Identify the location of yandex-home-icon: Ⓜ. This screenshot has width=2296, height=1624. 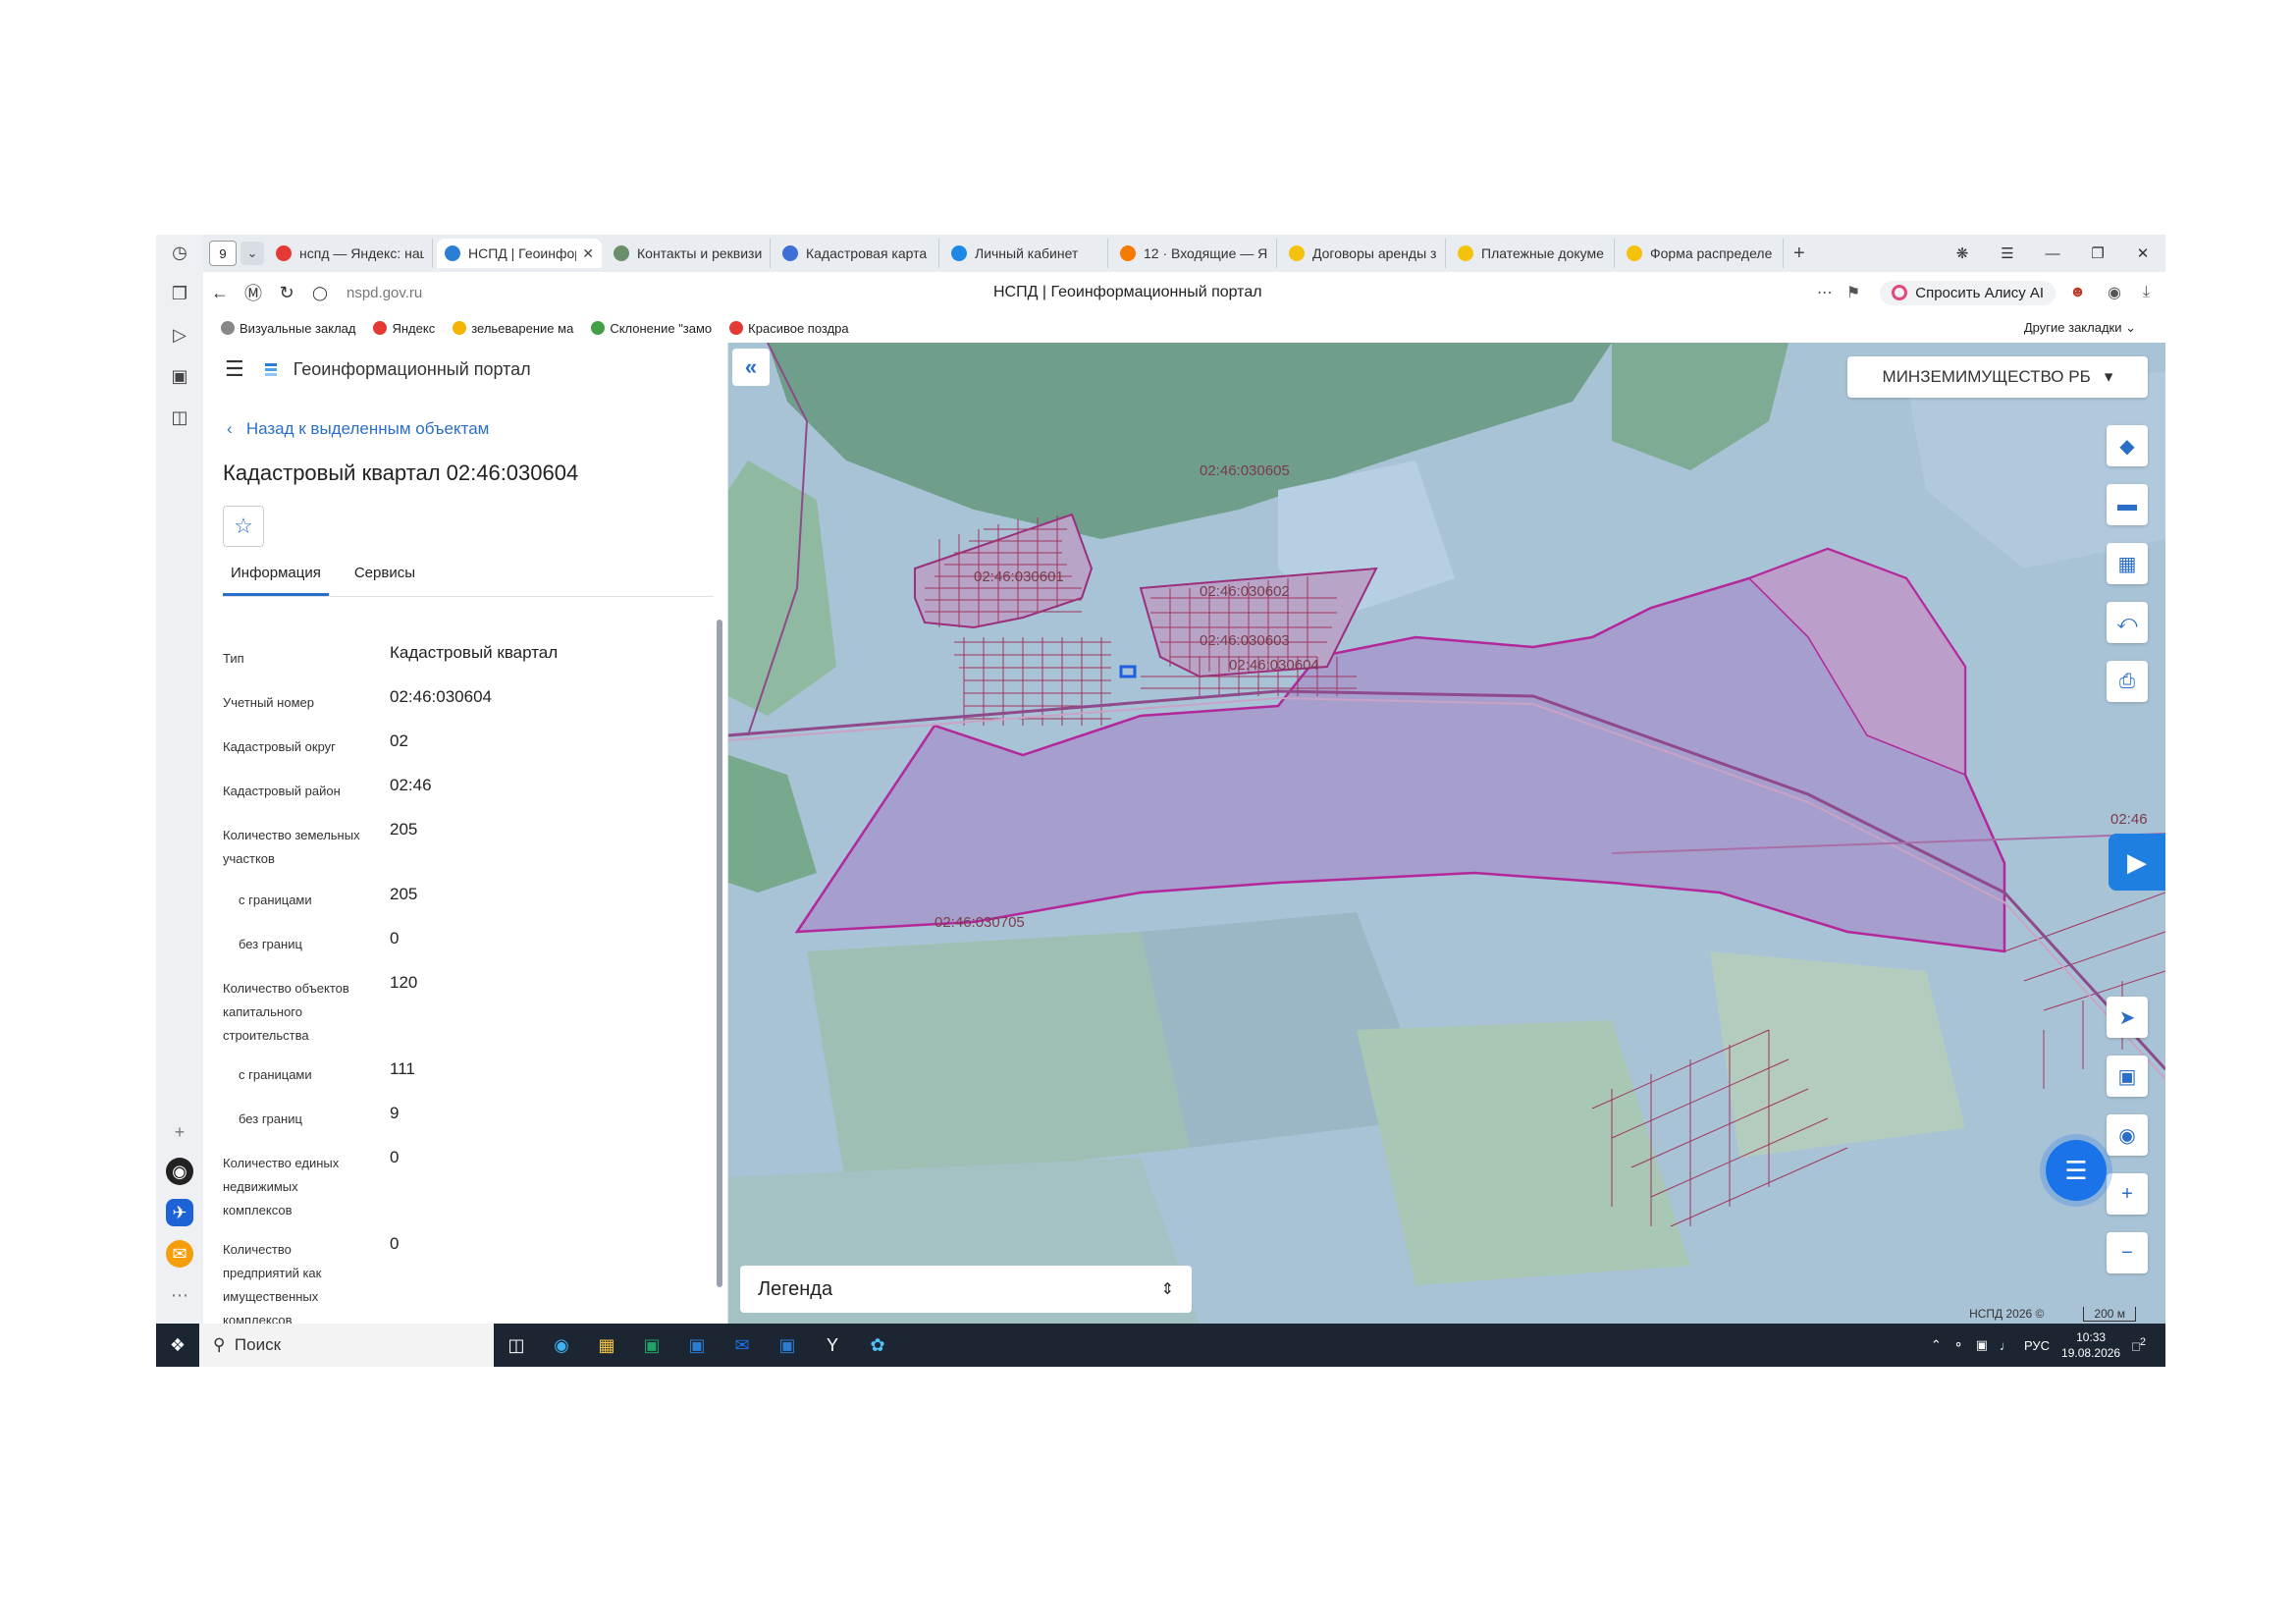
(253, 292).